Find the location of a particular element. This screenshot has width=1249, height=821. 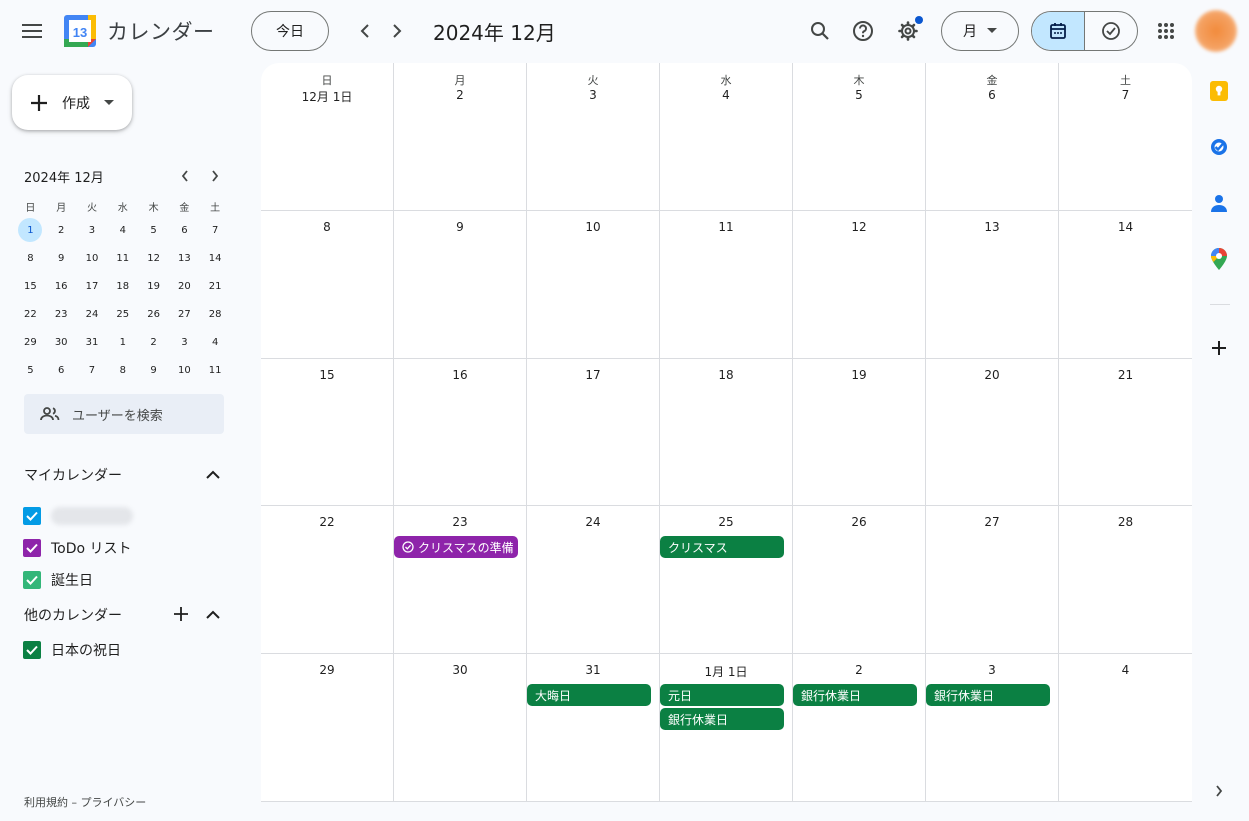

mini-calendar-day: 14 is located at coordinates (215, 258).